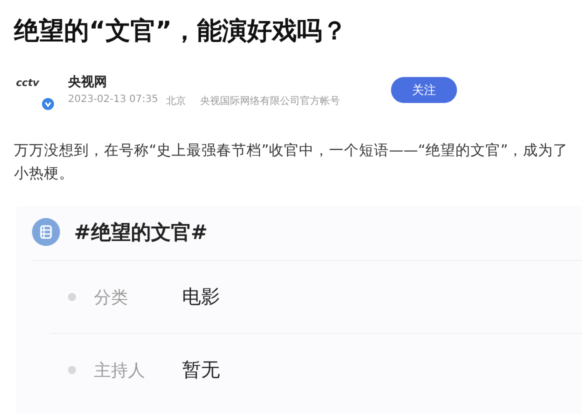  I want to click on field-value: 暂无, so click(201, 370).